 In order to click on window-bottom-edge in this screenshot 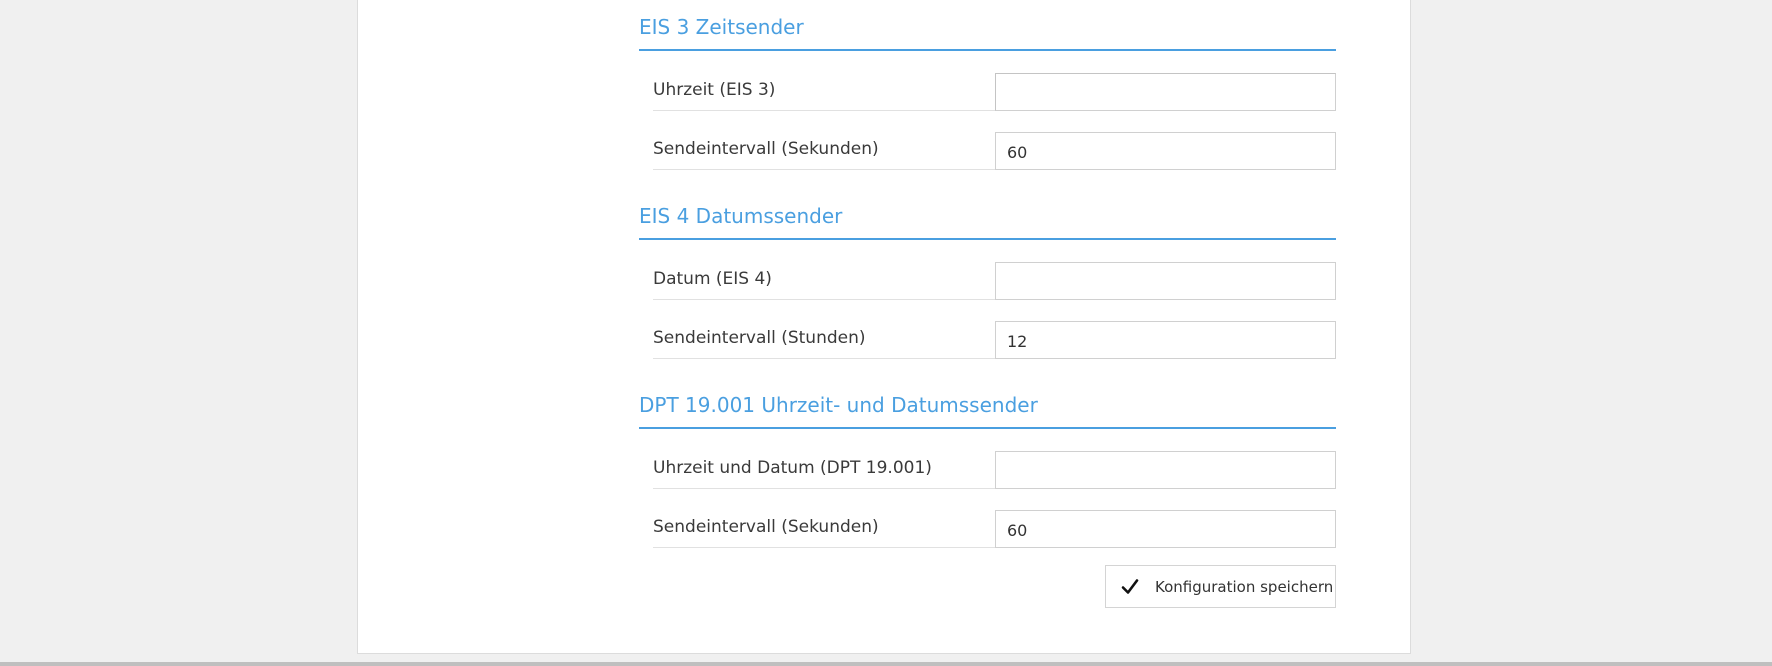, I will do `click(886, 664)`.